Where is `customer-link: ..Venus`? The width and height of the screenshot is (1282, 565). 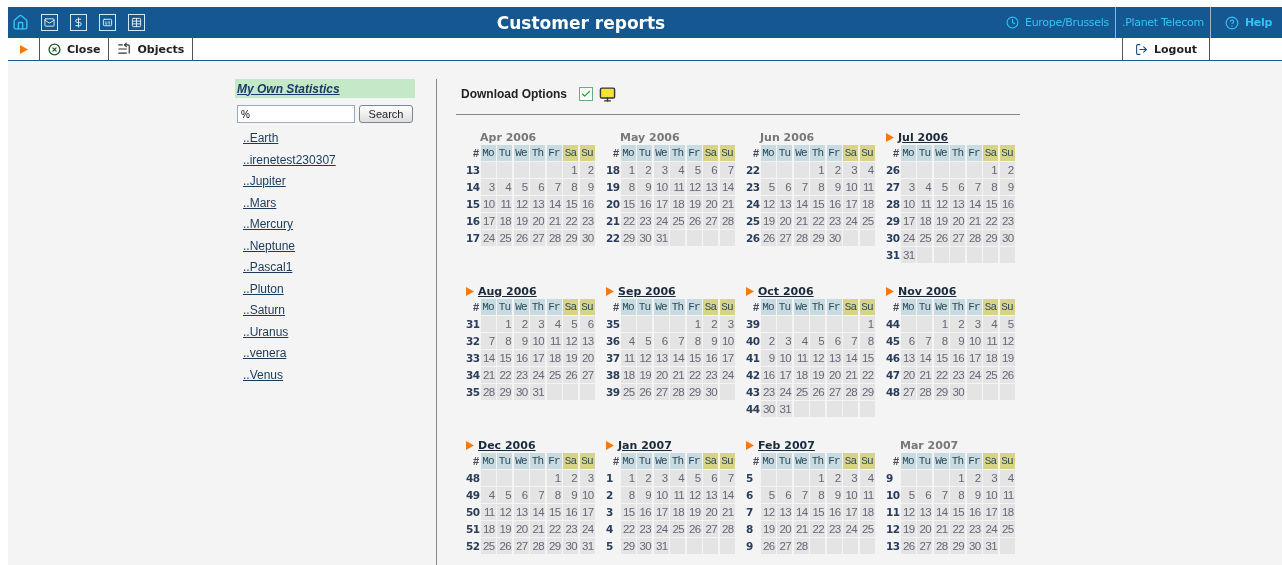
customer-link: ..Venus is located at coordinates (263, 375).